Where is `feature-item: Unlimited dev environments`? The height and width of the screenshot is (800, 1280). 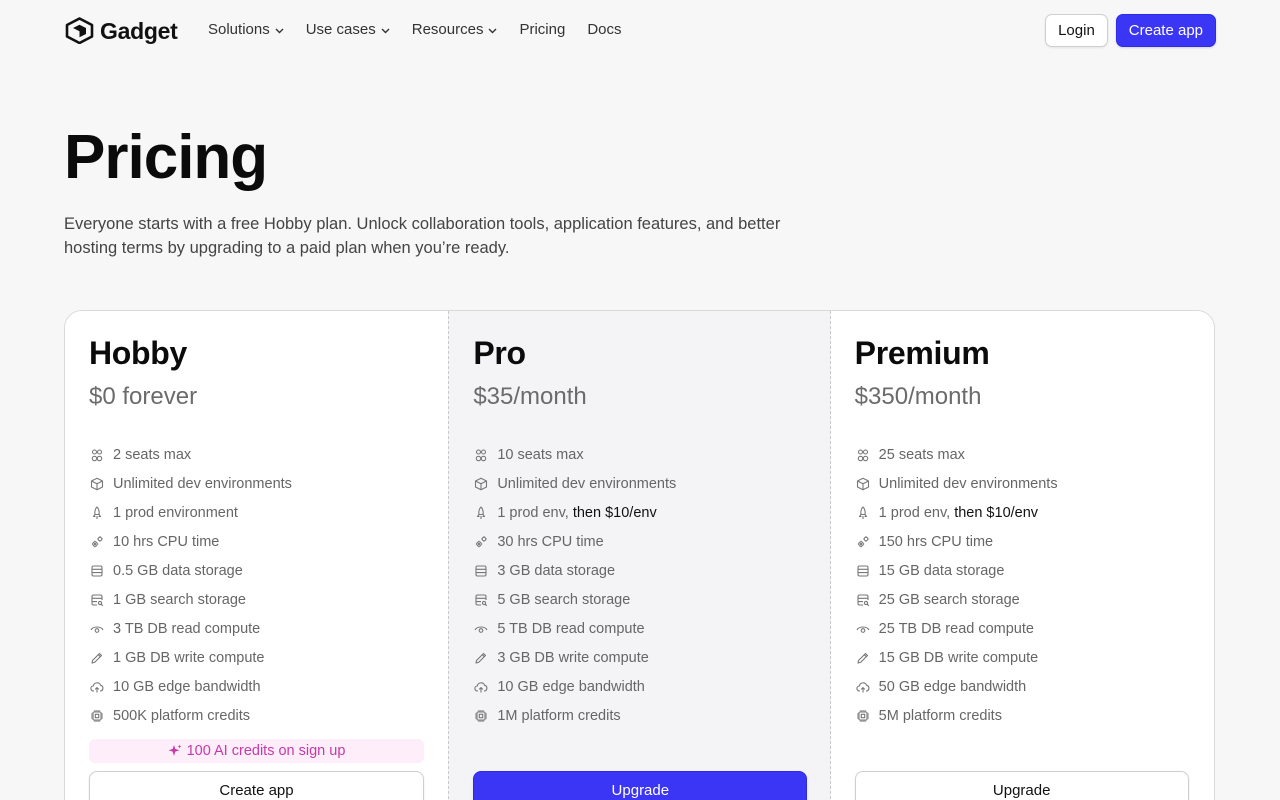 feature-item: Unlimited dev environments is located at coordinates (190, 483).